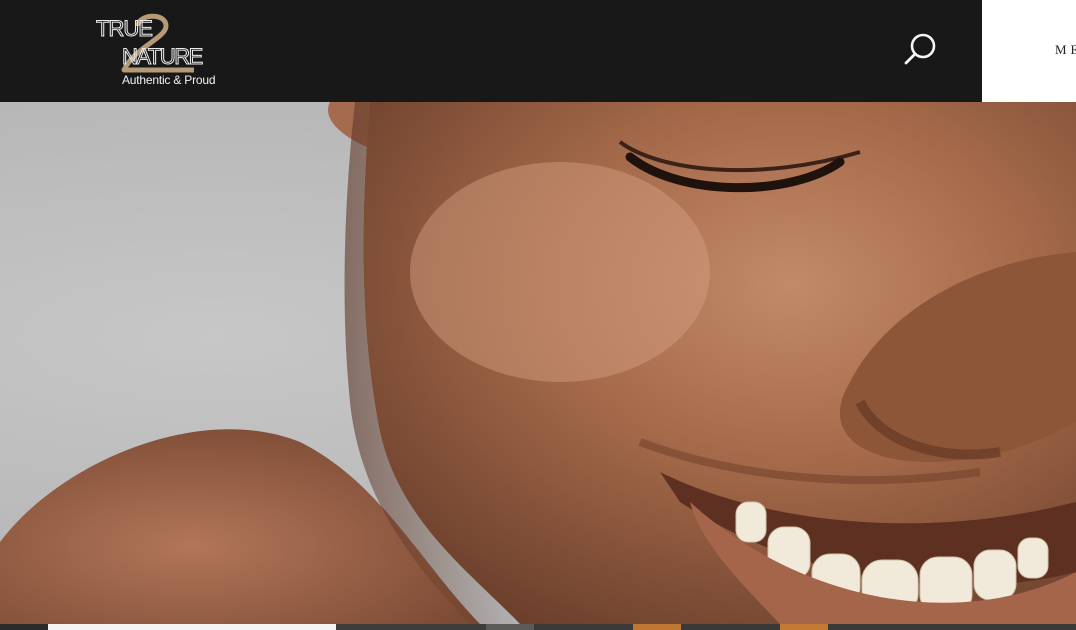 The image size is (1076, 630). Describe the element at coordinates (1029, 51) in the screenshot. I see `menu-button: MENU` at that location.